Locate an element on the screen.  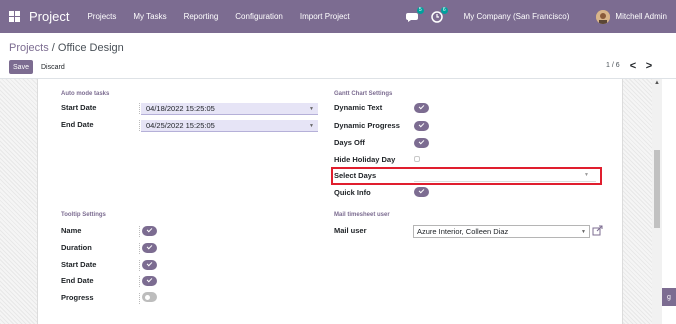
mail-user-value: Azure Interior, Colleen Diaz is located at coordinates (463, 231).